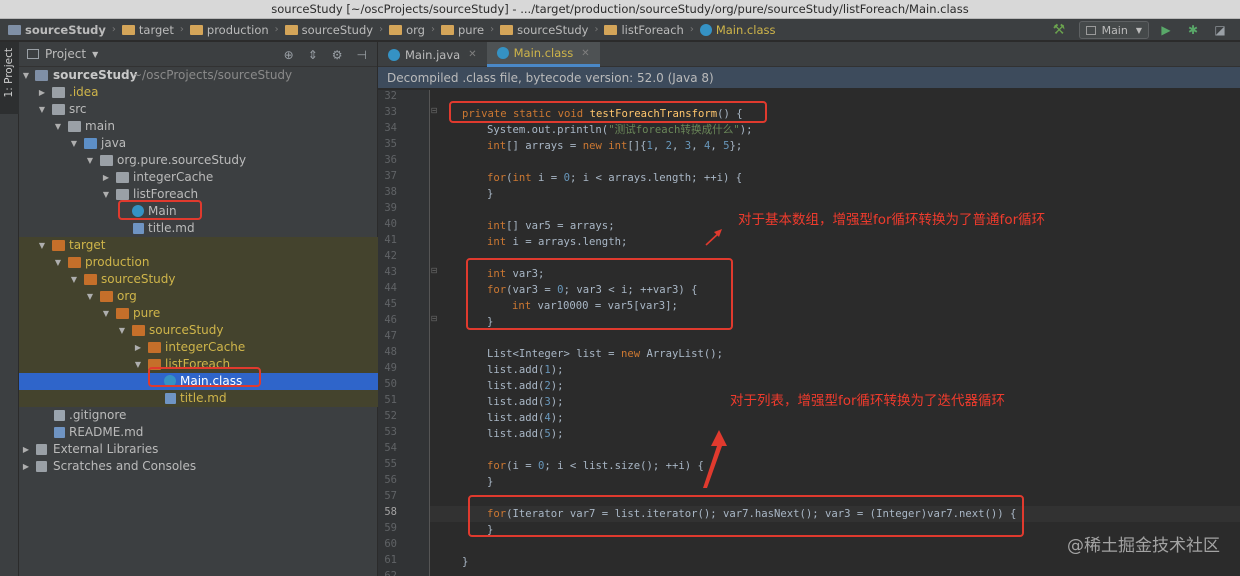 The width and height of the screenshot is (1240, 576). What do you see at coordinates (552, 30) in the screenshot?
I see `breadcrumb-sourcestudy-2: sourceStudy ›` at bounding box center [552, 30].